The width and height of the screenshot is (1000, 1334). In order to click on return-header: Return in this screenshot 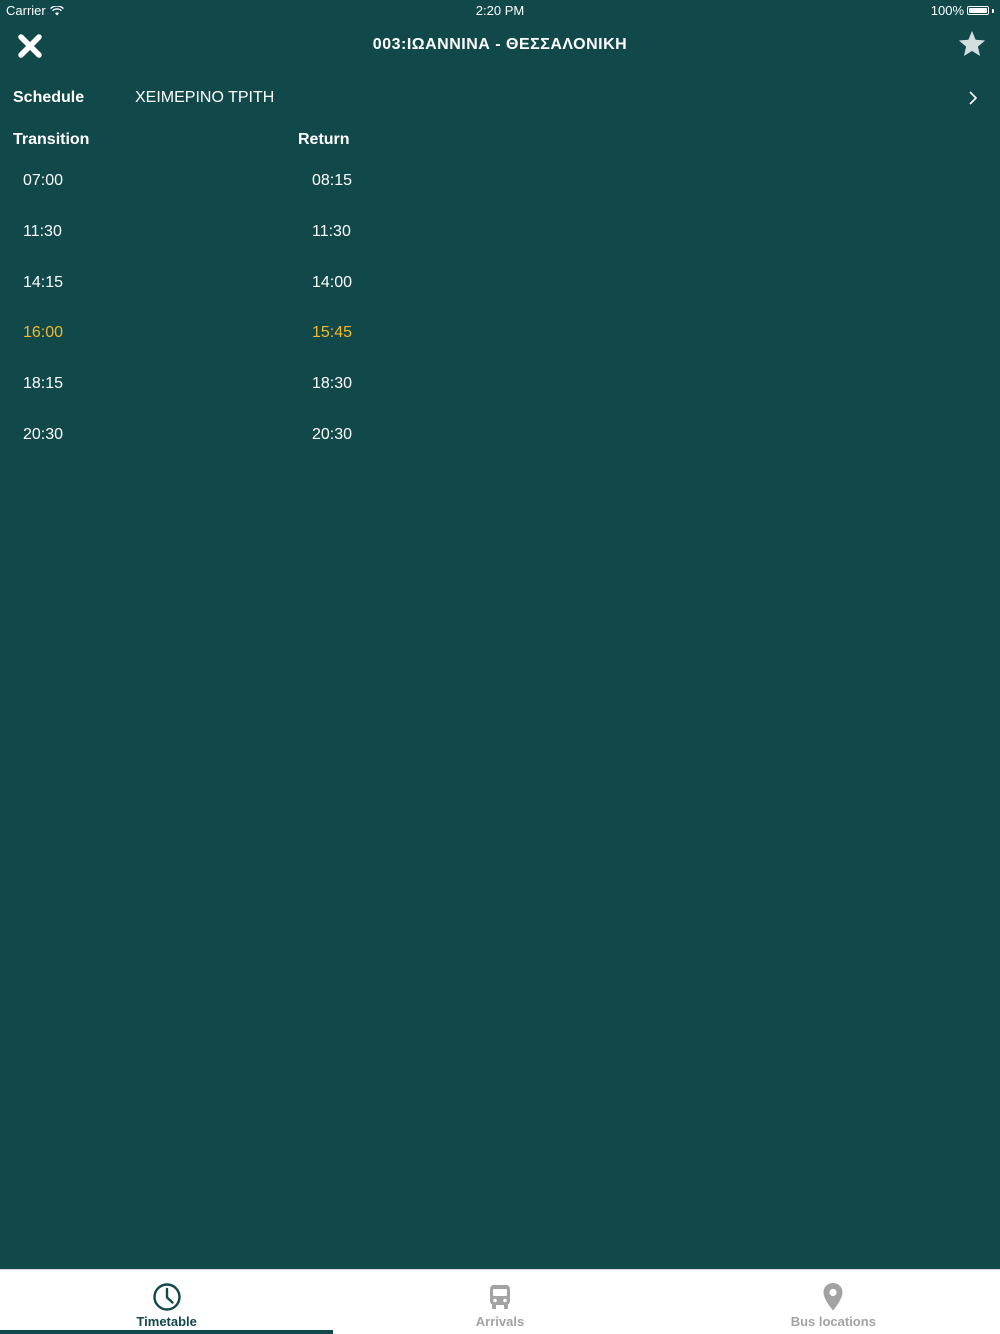, I will do `click(324, 139)`.